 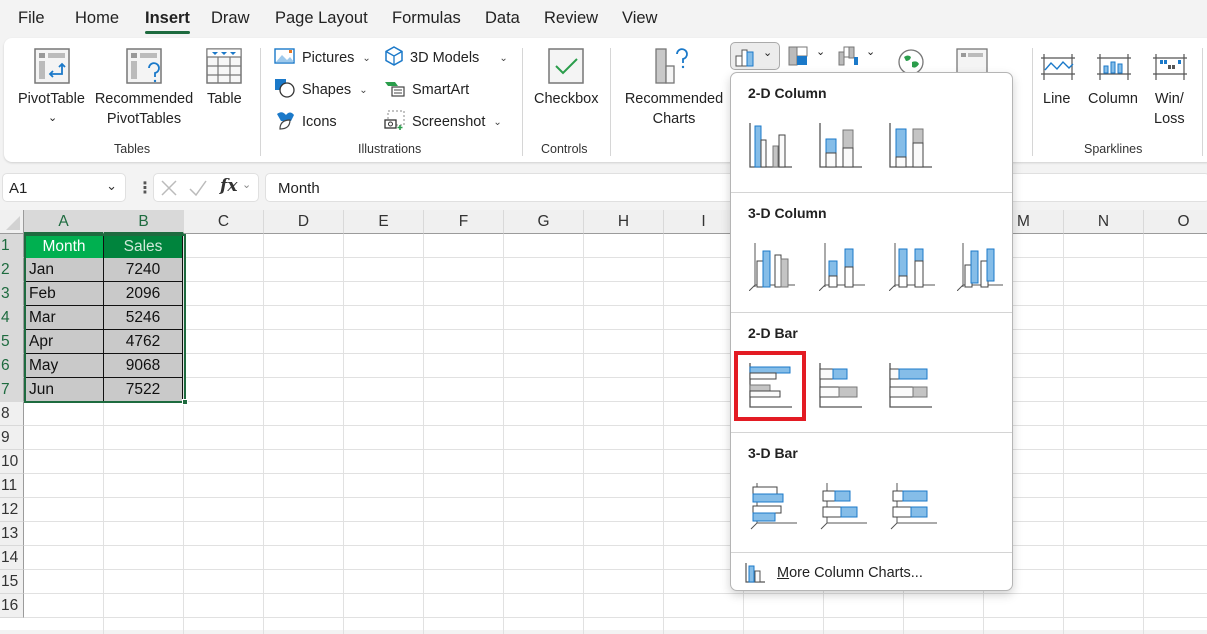 What do you see at coordinates (143, 318) in the screenshot?
I see `cell-sales: 5246` at bounding box center [143, 318].